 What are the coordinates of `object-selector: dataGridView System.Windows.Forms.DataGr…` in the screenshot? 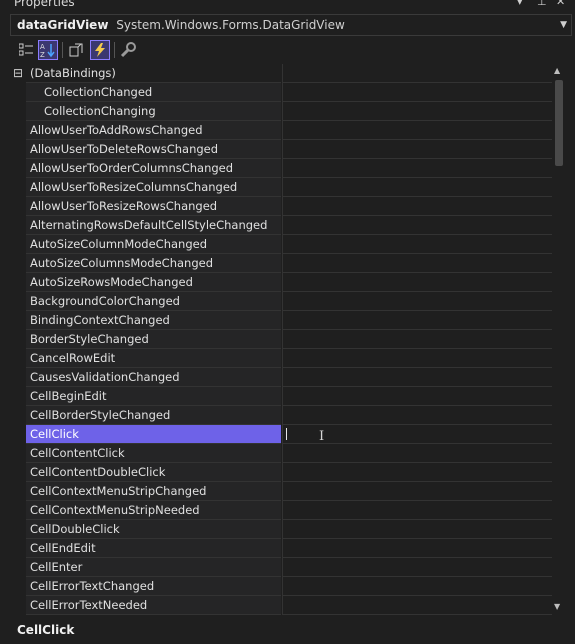 It's located at (291, 25).